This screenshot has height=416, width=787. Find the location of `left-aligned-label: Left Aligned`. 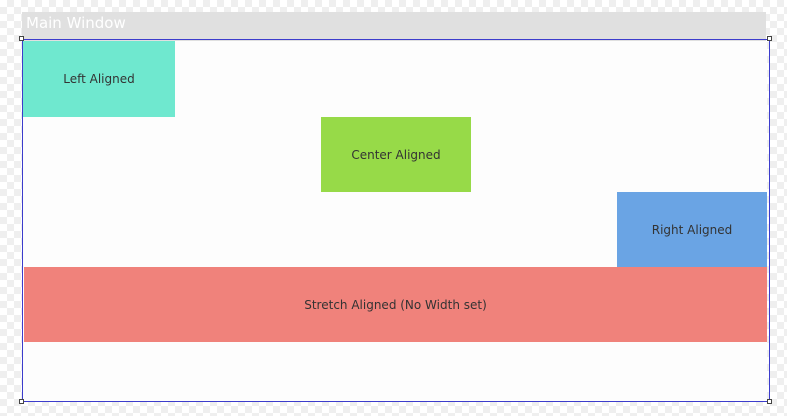

left-aligned-label: Left Aligned is located at coordinates (99, 79).